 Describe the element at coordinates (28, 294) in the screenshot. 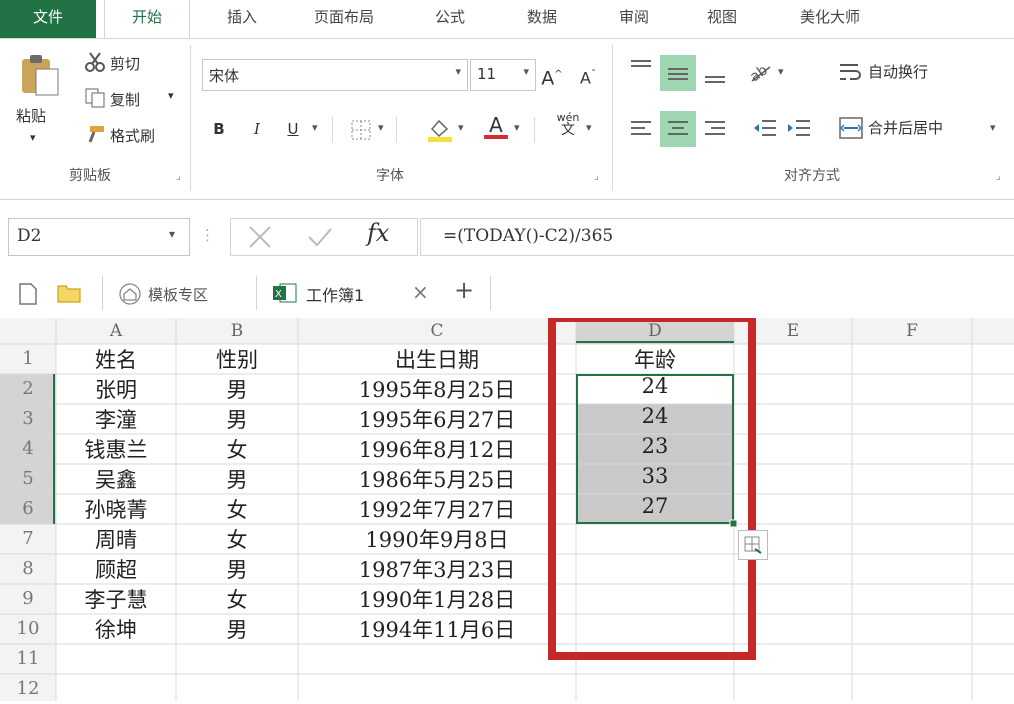

I see `new-file-icon` at that location.